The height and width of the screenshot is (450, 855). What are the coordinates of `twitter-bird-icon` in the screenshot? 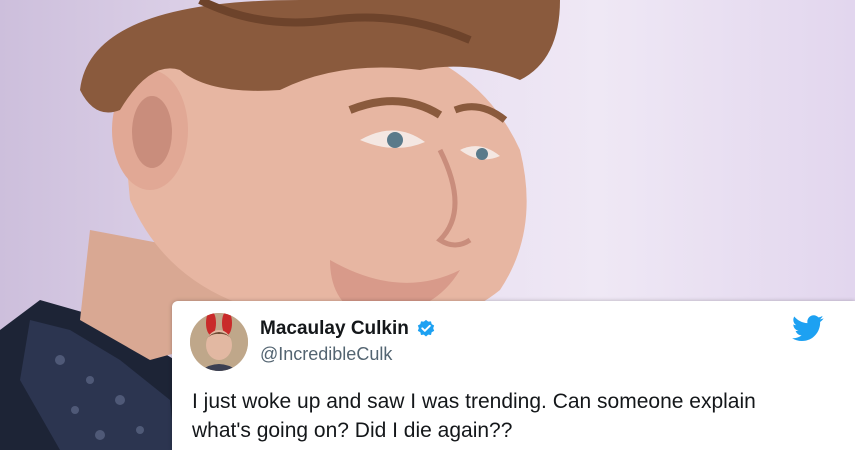 It's located at (808, 328).